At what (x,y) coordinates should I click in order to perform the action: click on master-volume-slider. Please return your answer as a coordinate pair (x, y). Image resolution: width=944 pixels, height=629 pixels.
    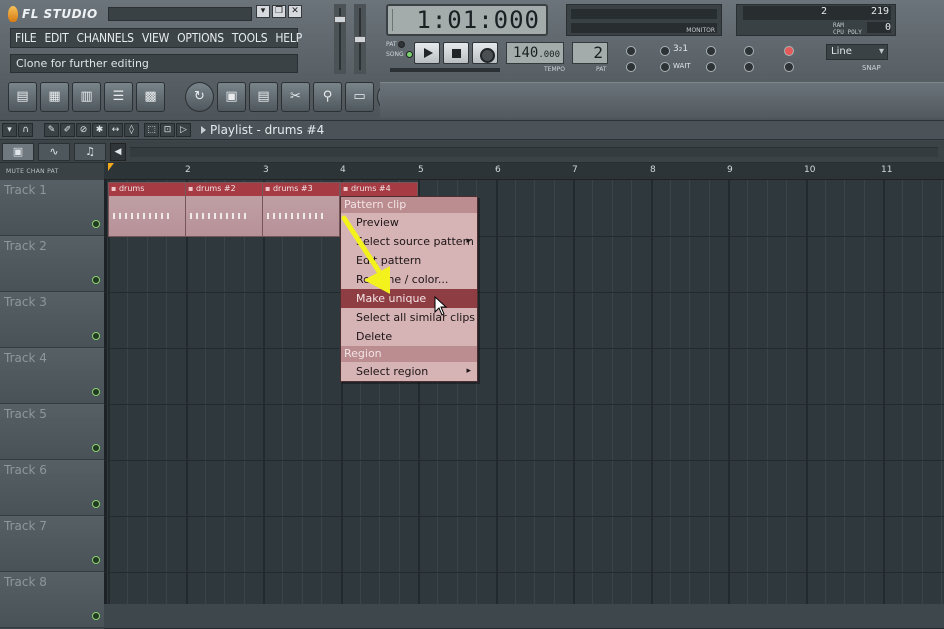
    Looking at the image, I should click on (340, 39).